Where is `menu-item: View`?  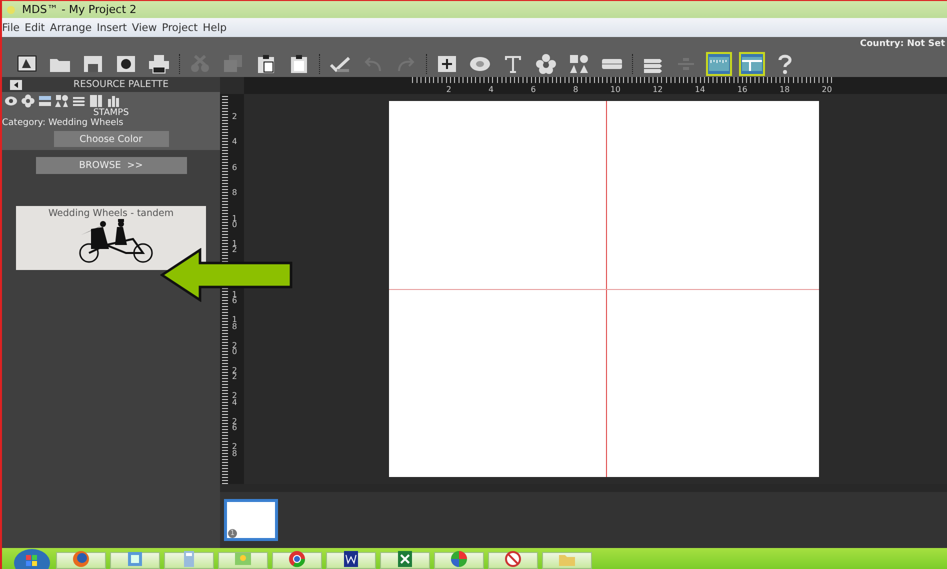
menu-item: View is located at coordinates (144, 28).